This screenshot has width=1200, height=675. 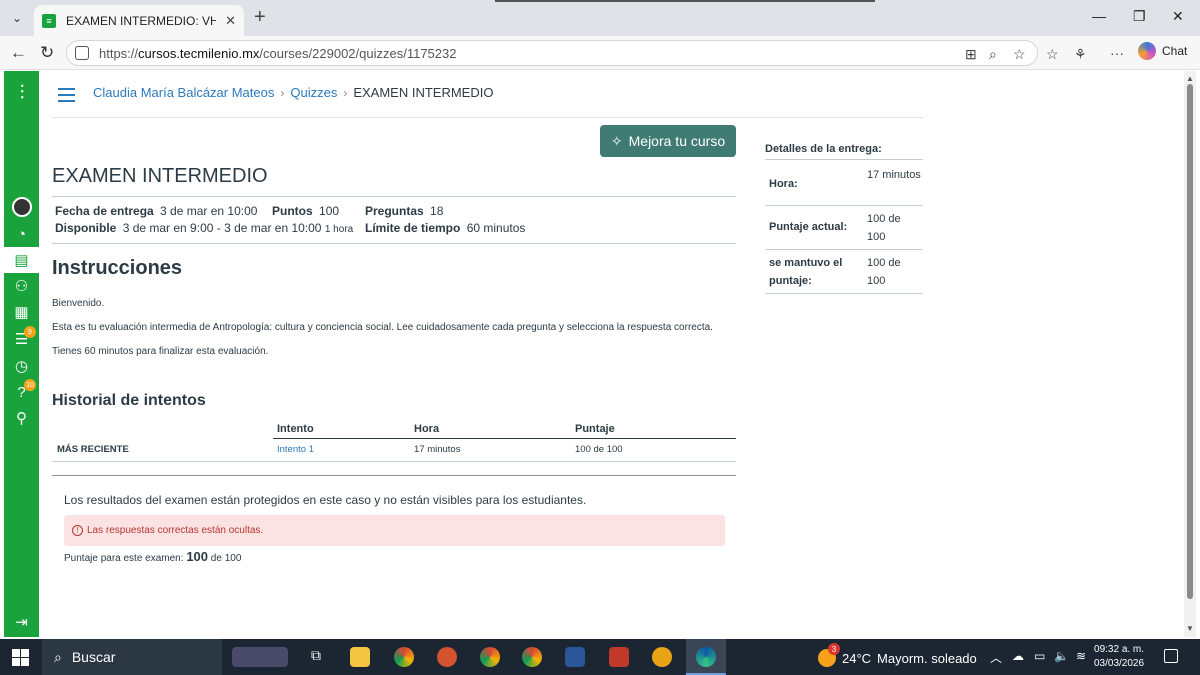 What do you see at coordinates (884, 272) in the screenshot?
I see `kept-score-value: 100 de 100` at bounding box center [884, 272].